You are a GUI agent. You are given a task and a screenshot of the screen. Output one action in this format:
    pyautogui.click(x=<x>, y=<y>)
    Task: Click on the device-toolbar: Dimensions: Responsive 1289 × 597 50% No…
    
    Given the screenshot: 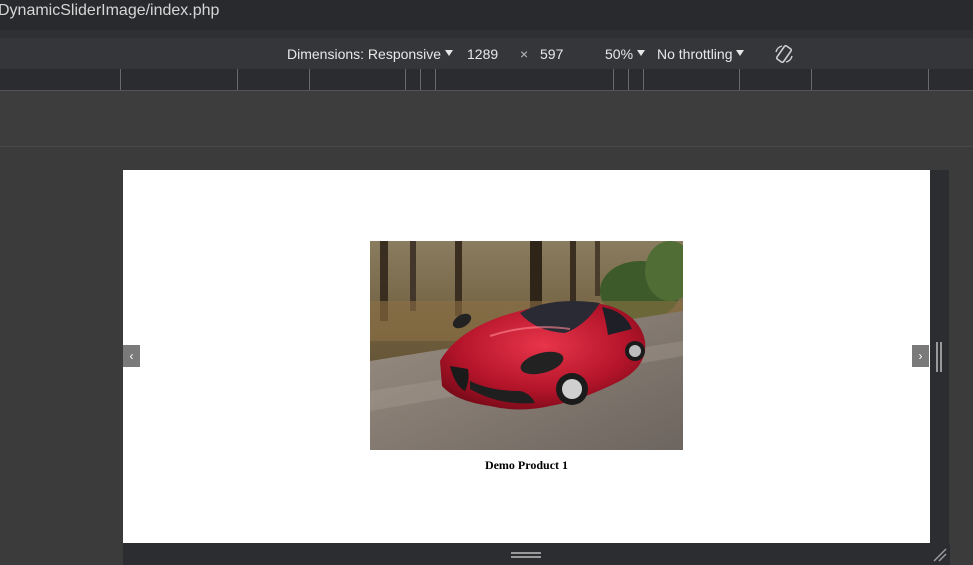 What is the action you would take?
    pyautogui.click(x=486, y=53)
    